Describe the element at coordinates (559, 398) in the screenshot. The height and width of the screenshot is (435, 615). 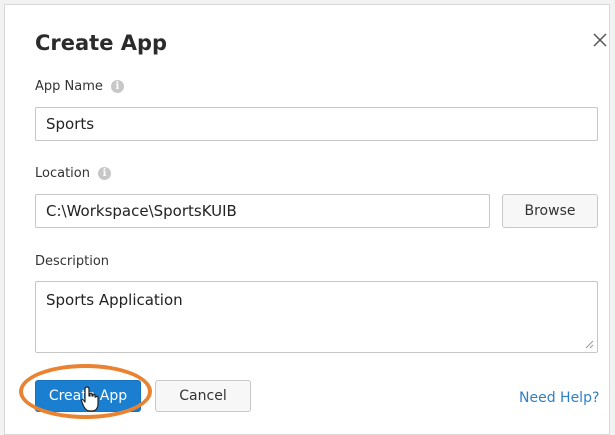
I see `need-help-link: Need Help?` at that location.